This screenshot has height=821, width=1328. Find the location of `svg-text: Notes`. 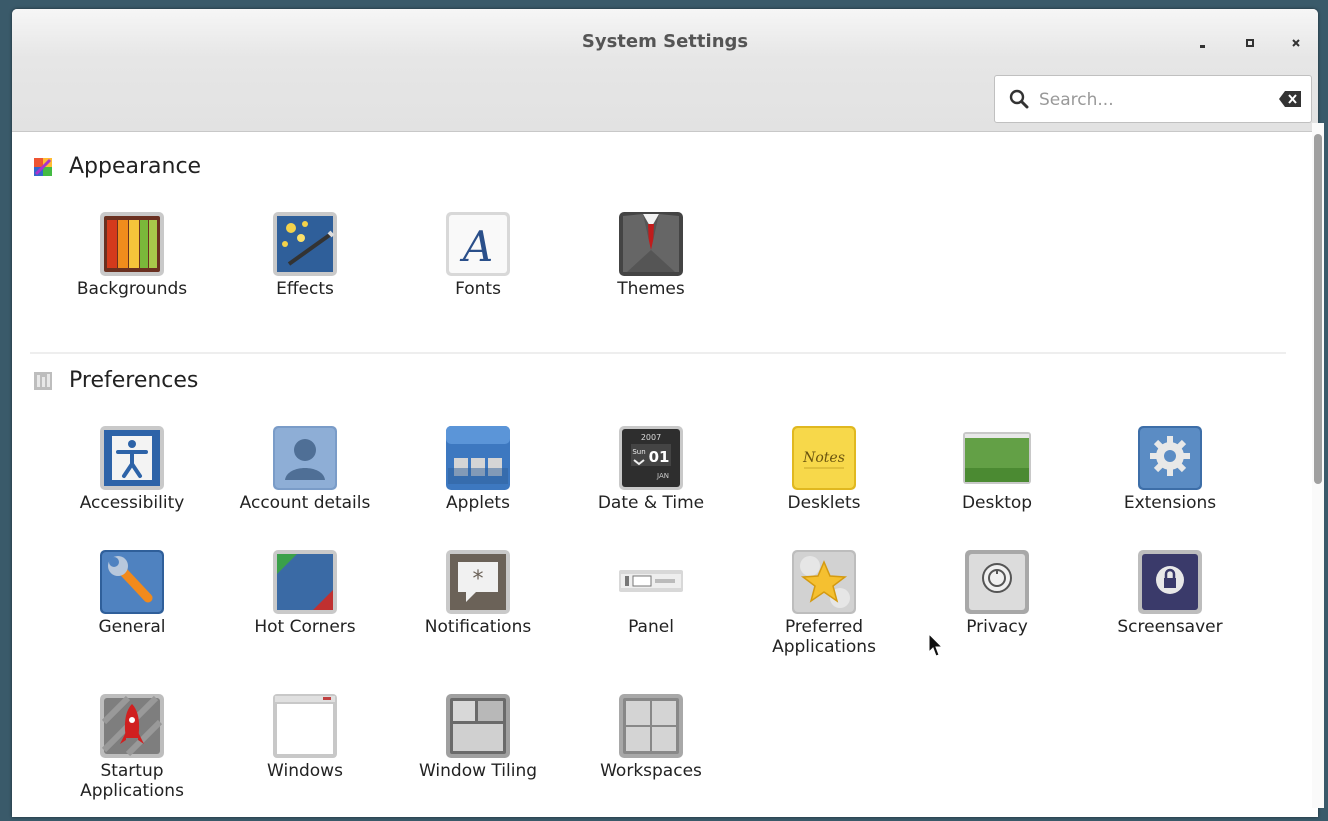

svg-text: Notes is located at coordinates (823, 458).